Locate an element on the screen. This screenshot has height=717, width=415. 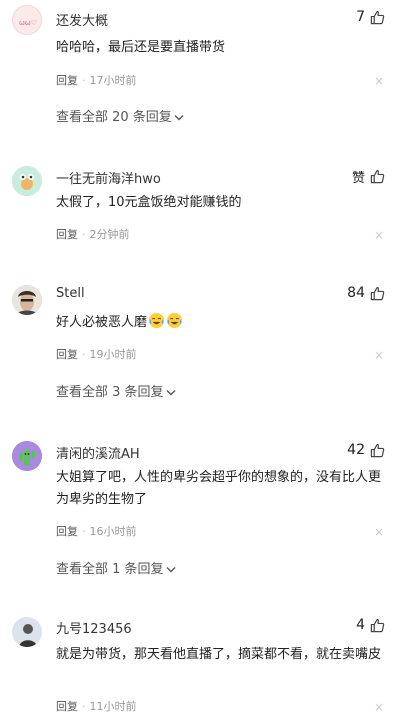
timestamp: 17小时前 is located at coordinates (113, 80).